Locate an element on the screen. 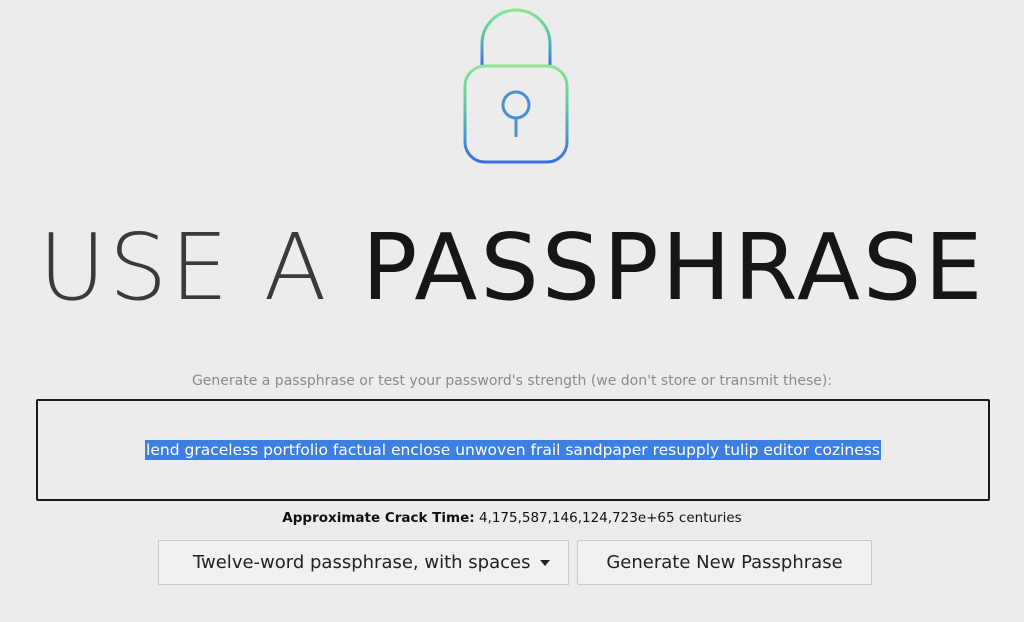  format-select-value: Twelve-word passphrase, with spaces is located at coordinates (362, 562).